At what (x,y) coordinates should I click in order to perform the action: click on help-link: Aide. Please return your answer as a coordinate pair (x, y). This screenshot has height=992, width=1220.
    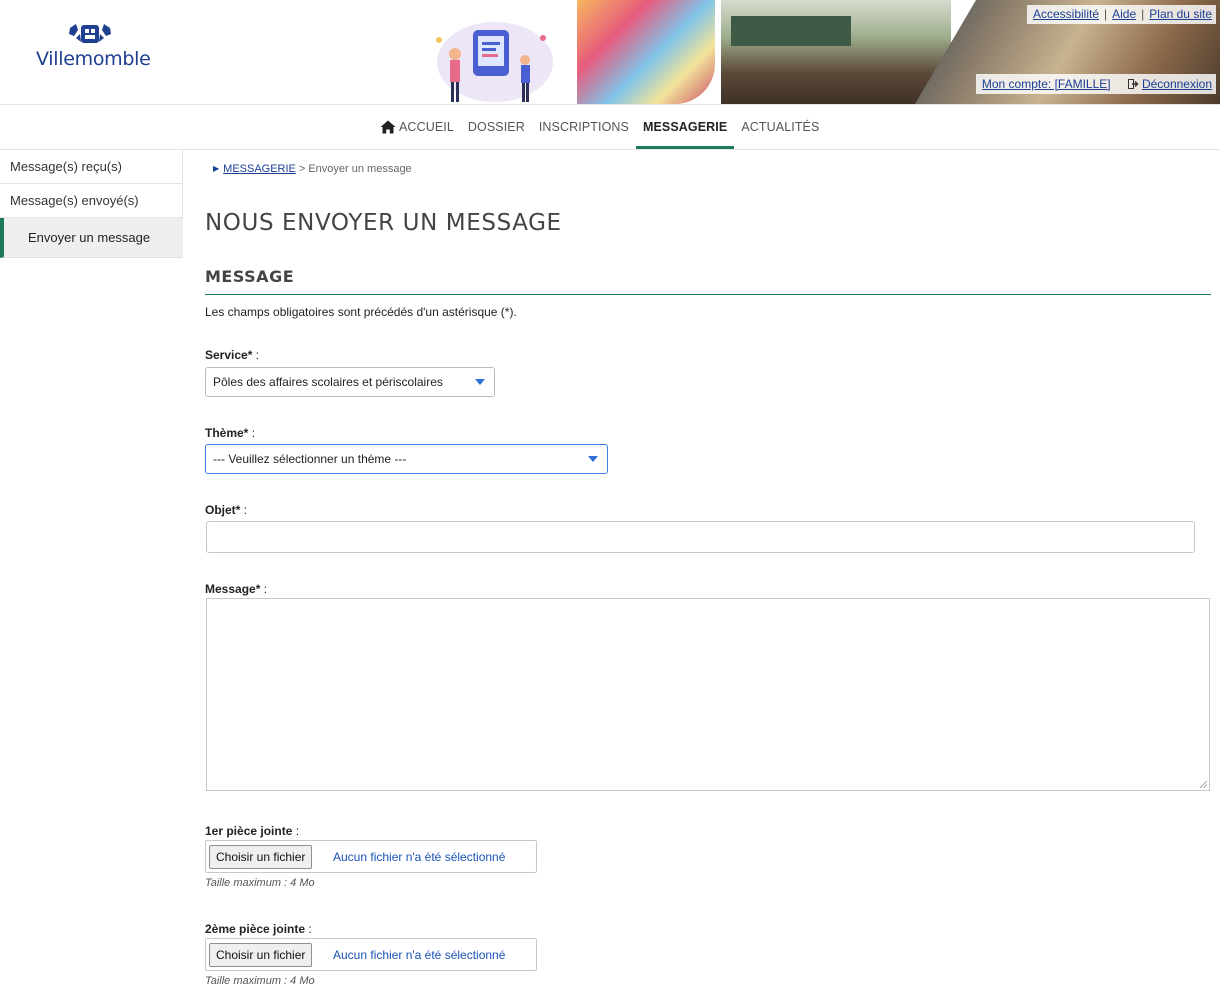
    Looking at the image, I should click on (1124, 14).